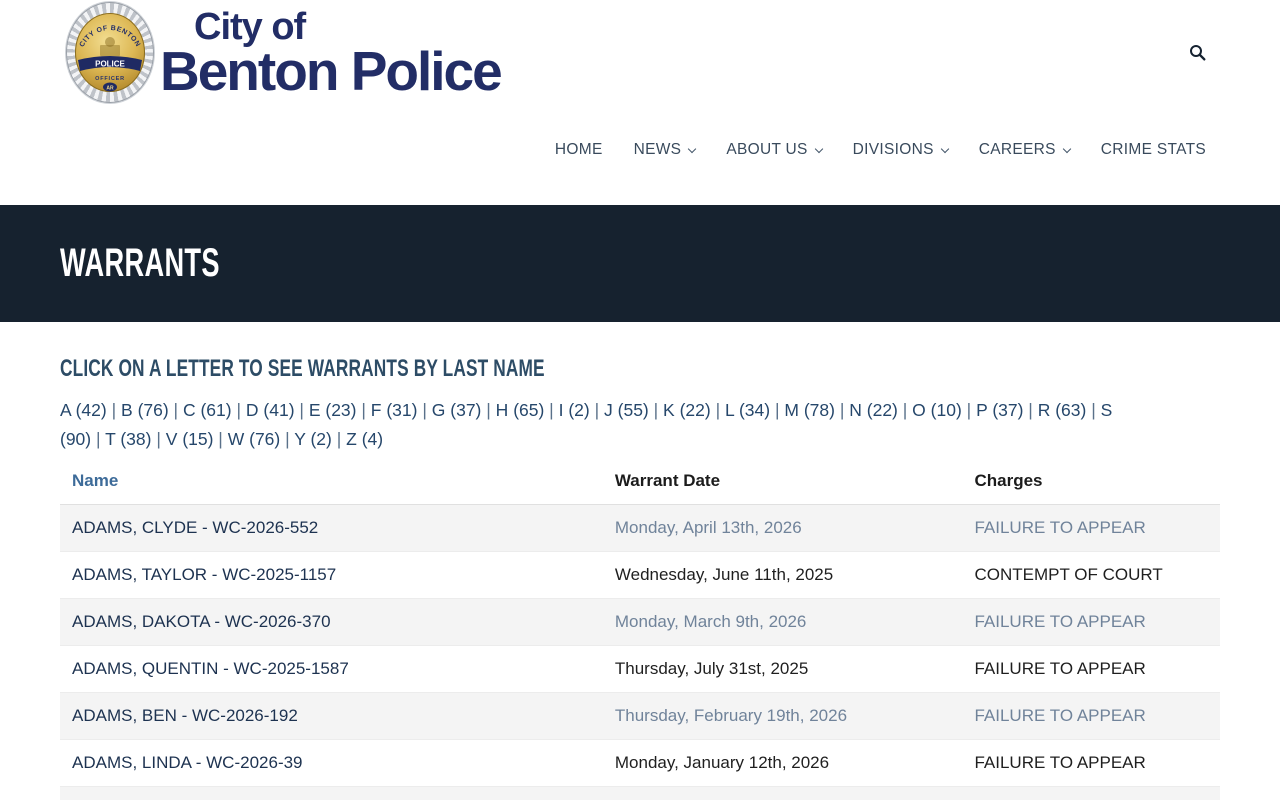 The image size is (1280, 800). I want to click on letter-count-F: (31), so click(402, 410).